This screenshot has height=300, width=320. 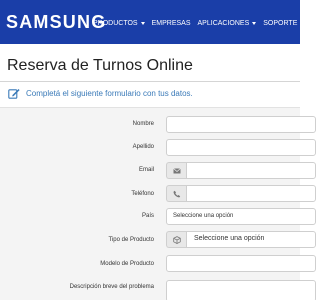 I want to click on nav-soporte: SOPORTE, so click(x=284, y=23).